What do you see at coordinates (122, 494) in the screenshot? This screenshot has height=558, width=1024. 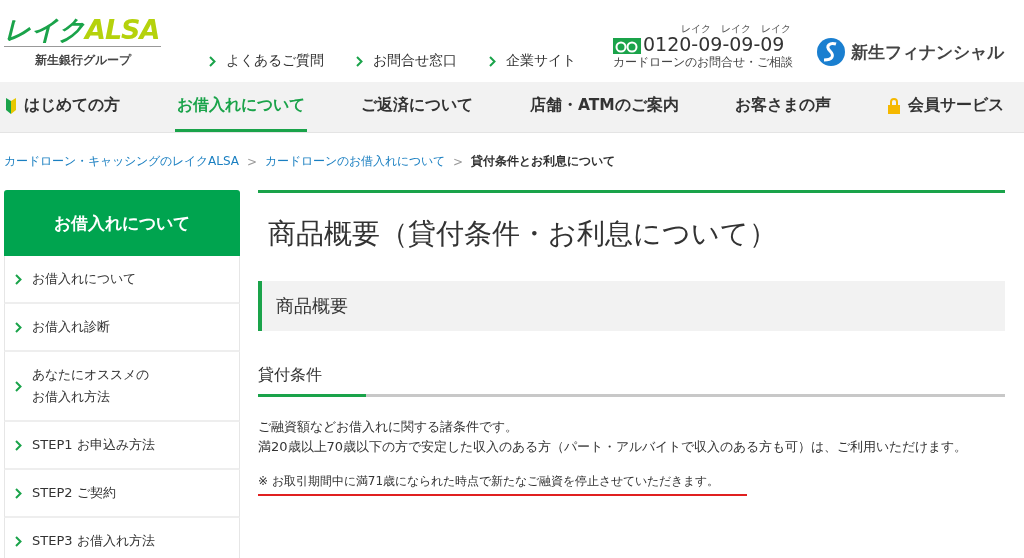 I see `sidebar-item: STEP2 ご契約` at bounding box center [122, 494].